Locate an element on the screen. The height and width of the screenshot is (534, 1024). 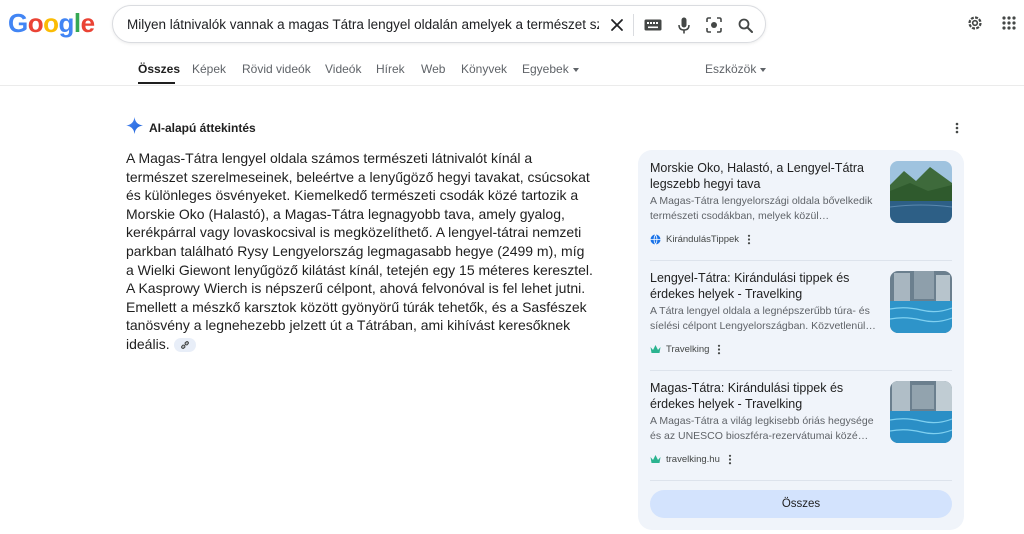
lens-icon is located at coordinates (714, 25).